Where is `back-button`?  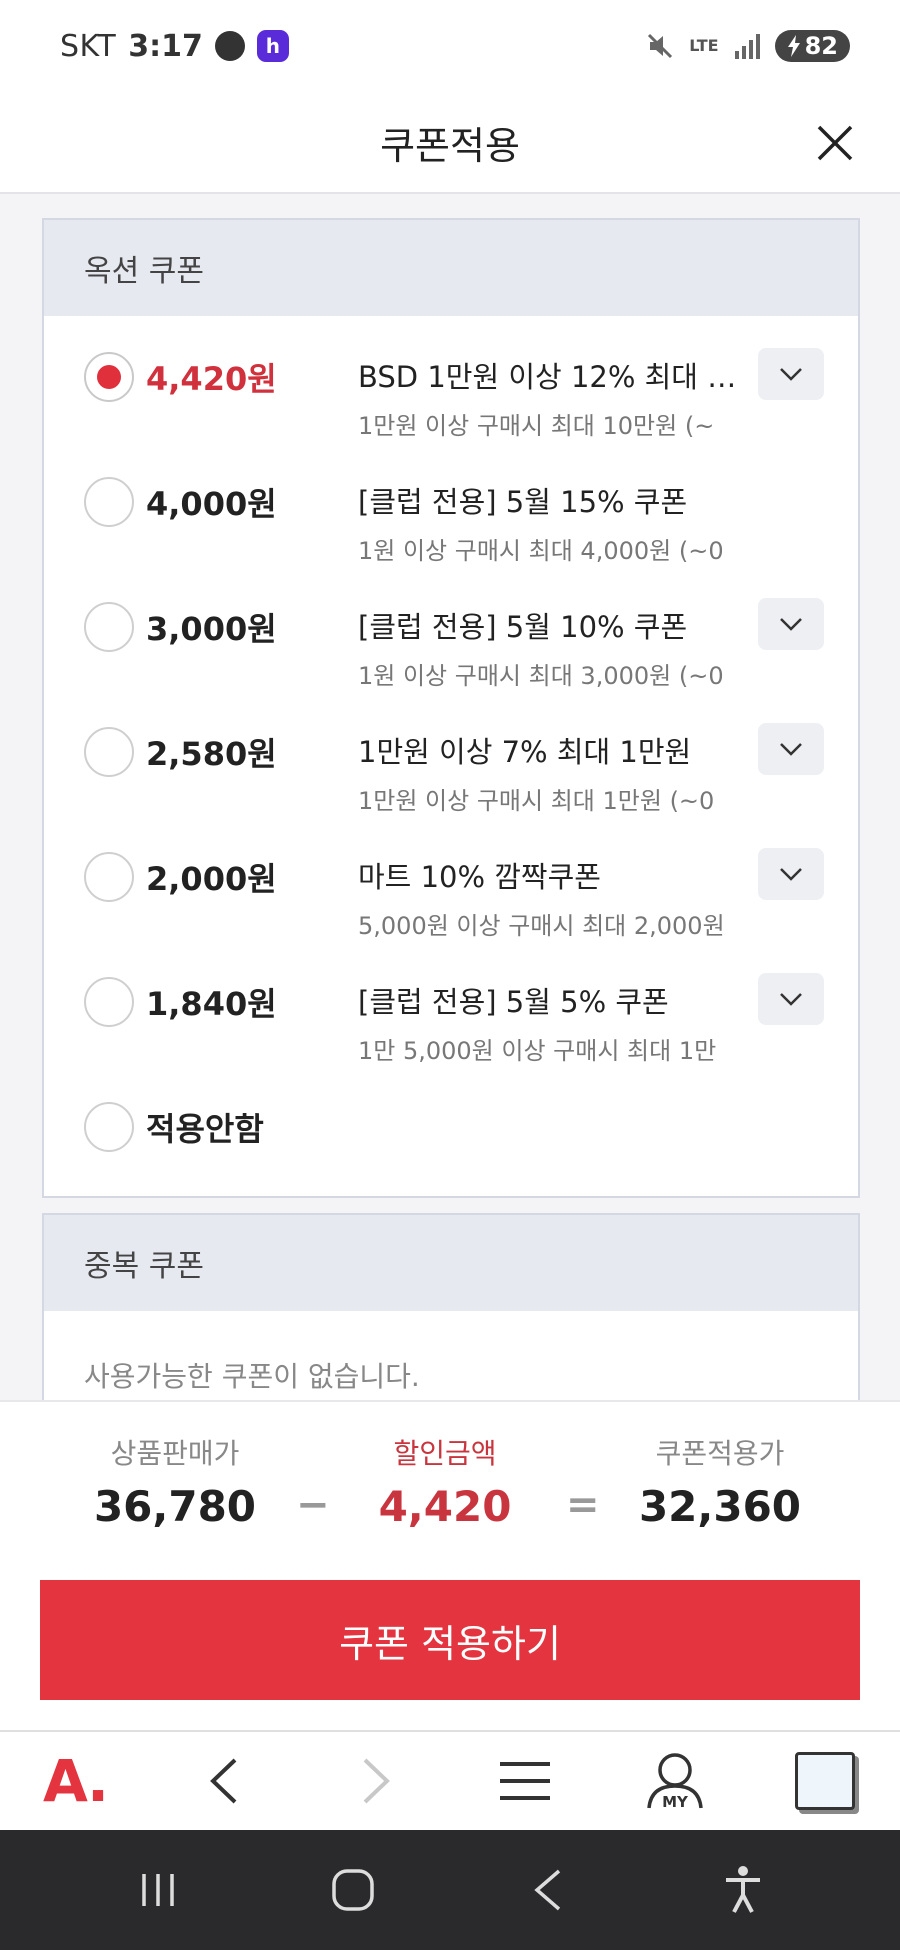 back-button is located at coordinates (225, 1781).